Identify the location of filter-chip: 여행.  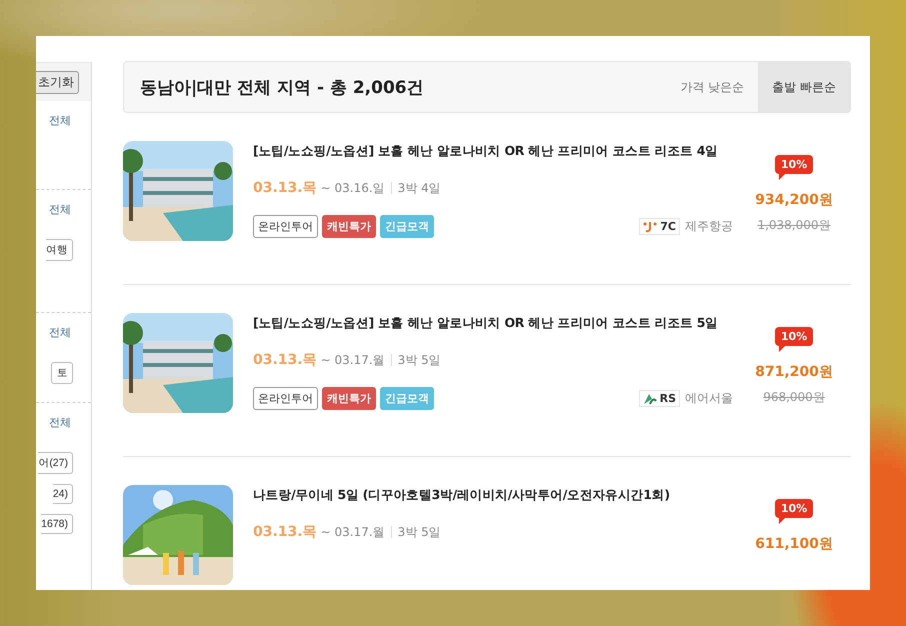
(59, 250).